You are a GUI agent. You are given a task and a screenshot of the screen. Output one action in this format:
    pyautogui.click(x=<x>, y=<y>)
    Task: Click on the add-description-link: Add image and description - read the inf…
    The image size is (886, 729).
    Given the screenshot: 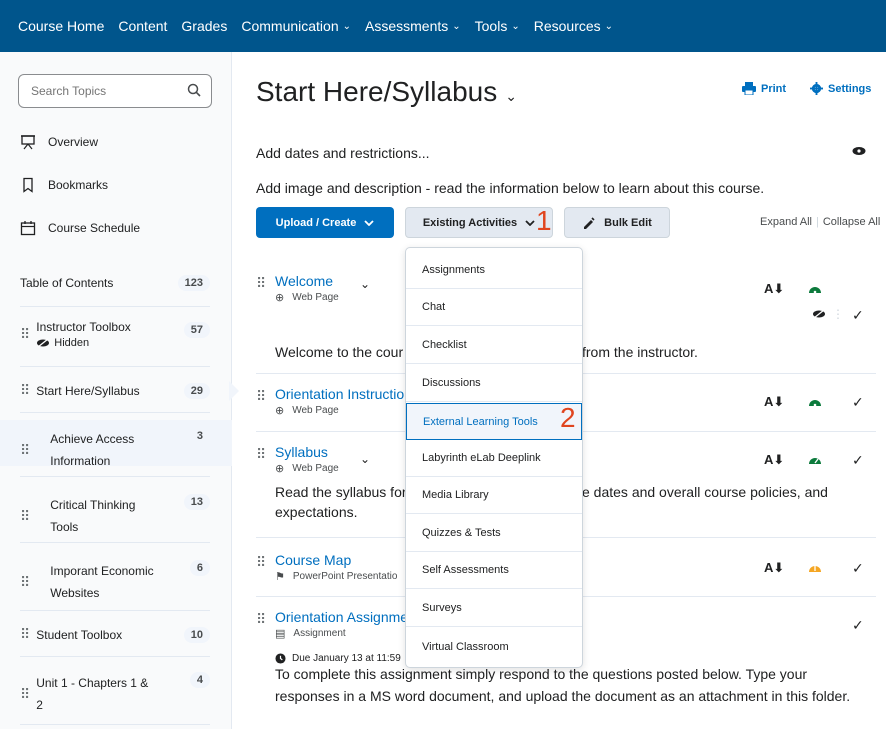 What is the action you would take?
    pyautogui.click(x=510, y=188)
    